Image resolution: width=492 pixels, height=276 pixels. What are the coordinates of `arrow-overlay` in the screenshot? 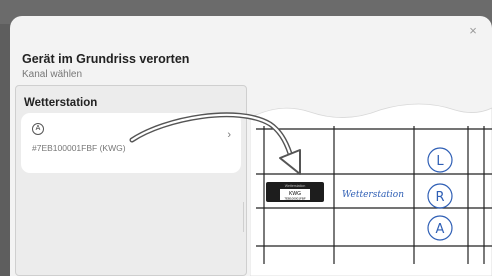 It's located at (215, 143).